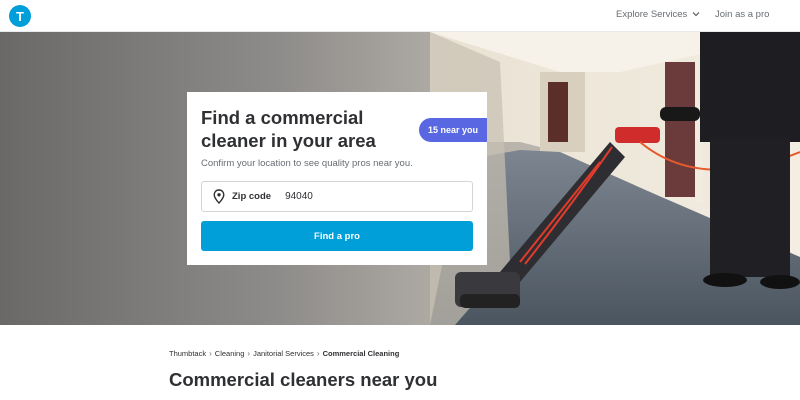 The height and width of the screenshot is (400, 800). Describe the element at coordinates (303, 379) in the screenshot. I see `page-title: Commercial cleaners near you` at that location.